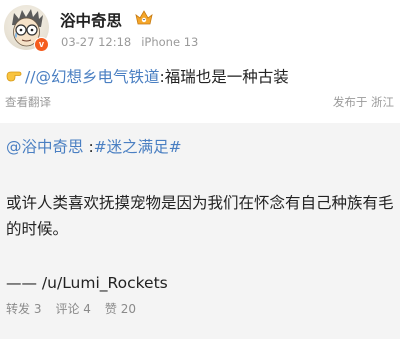  I want to click on translate-link: 查看翻译, so click(28, 102).